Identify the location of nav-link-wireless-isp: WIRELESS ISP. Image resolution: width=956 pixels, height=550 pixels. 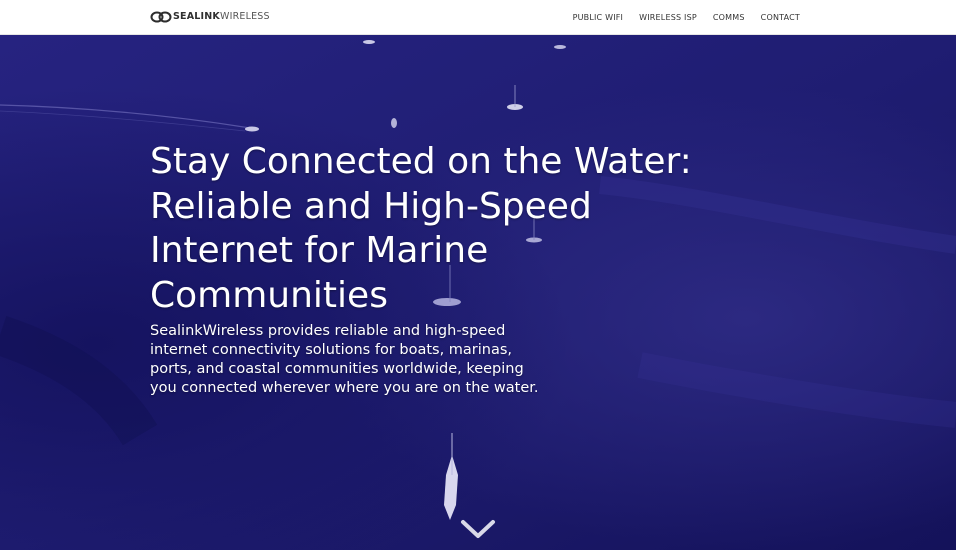
(668, 17).